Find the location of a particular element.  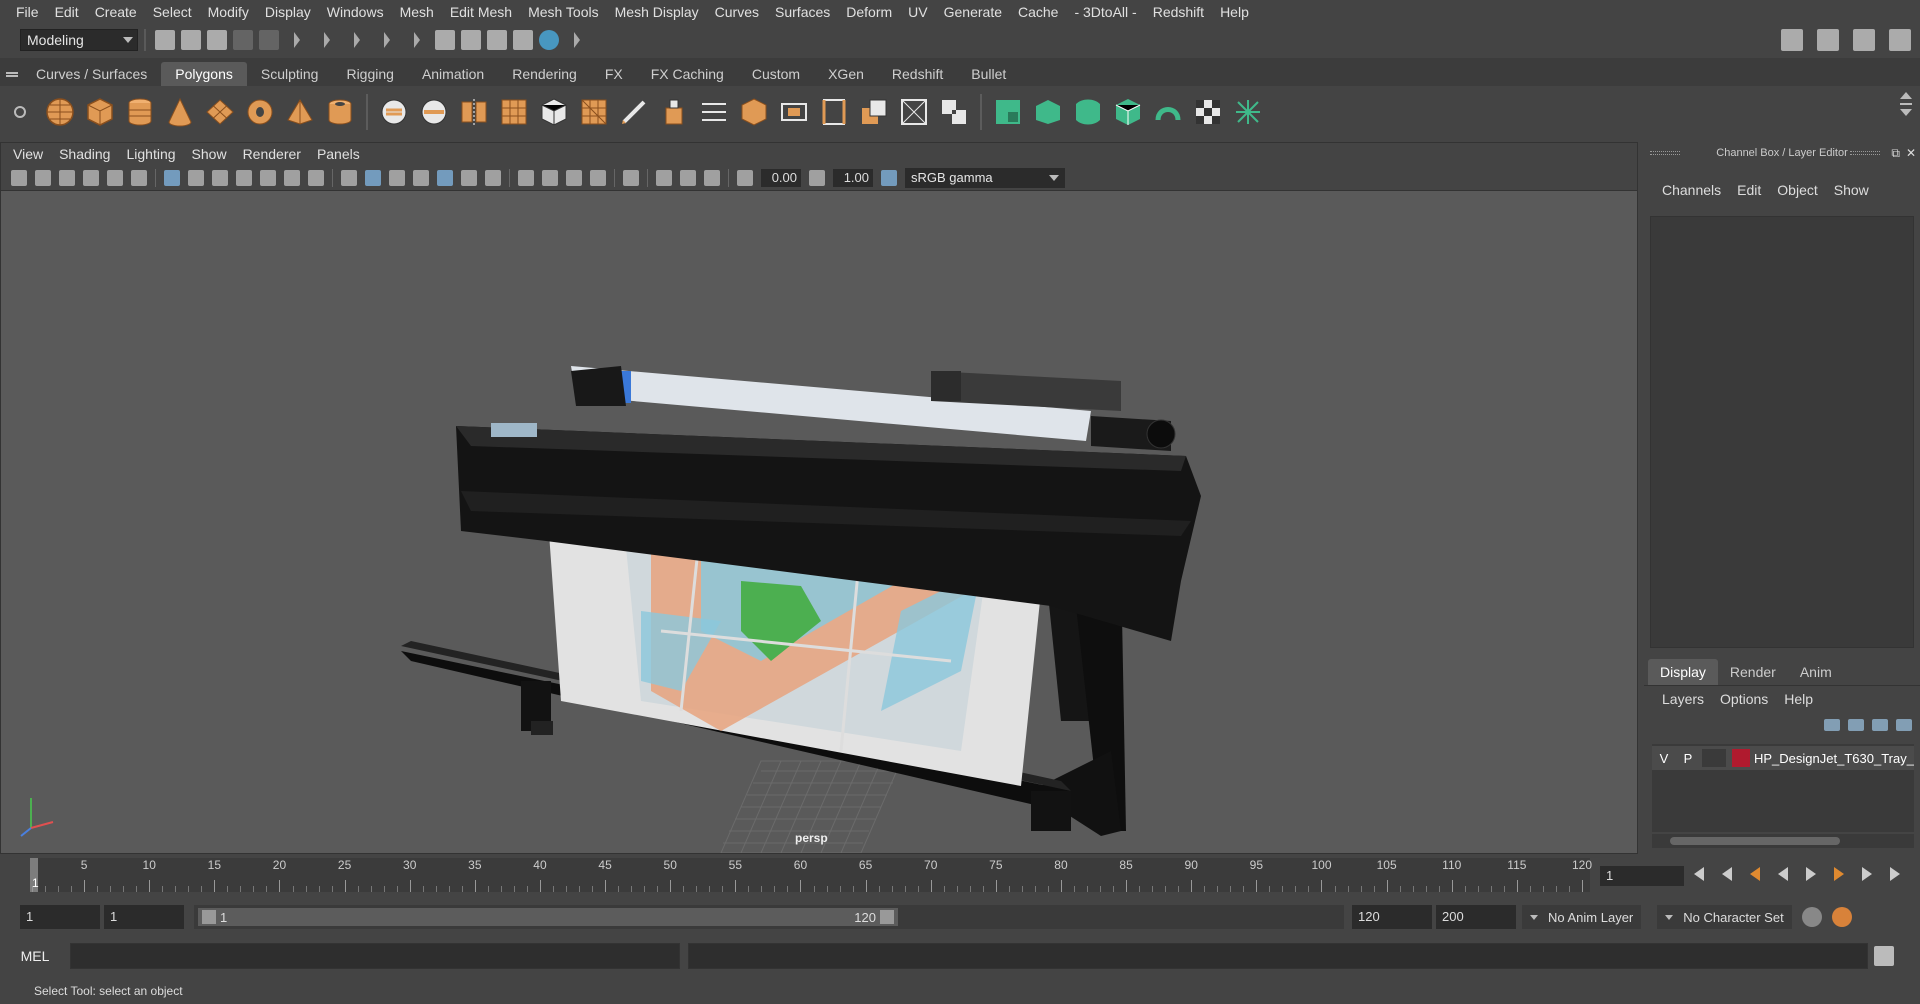

save-scene-icon is located at coordinates (217, 40).